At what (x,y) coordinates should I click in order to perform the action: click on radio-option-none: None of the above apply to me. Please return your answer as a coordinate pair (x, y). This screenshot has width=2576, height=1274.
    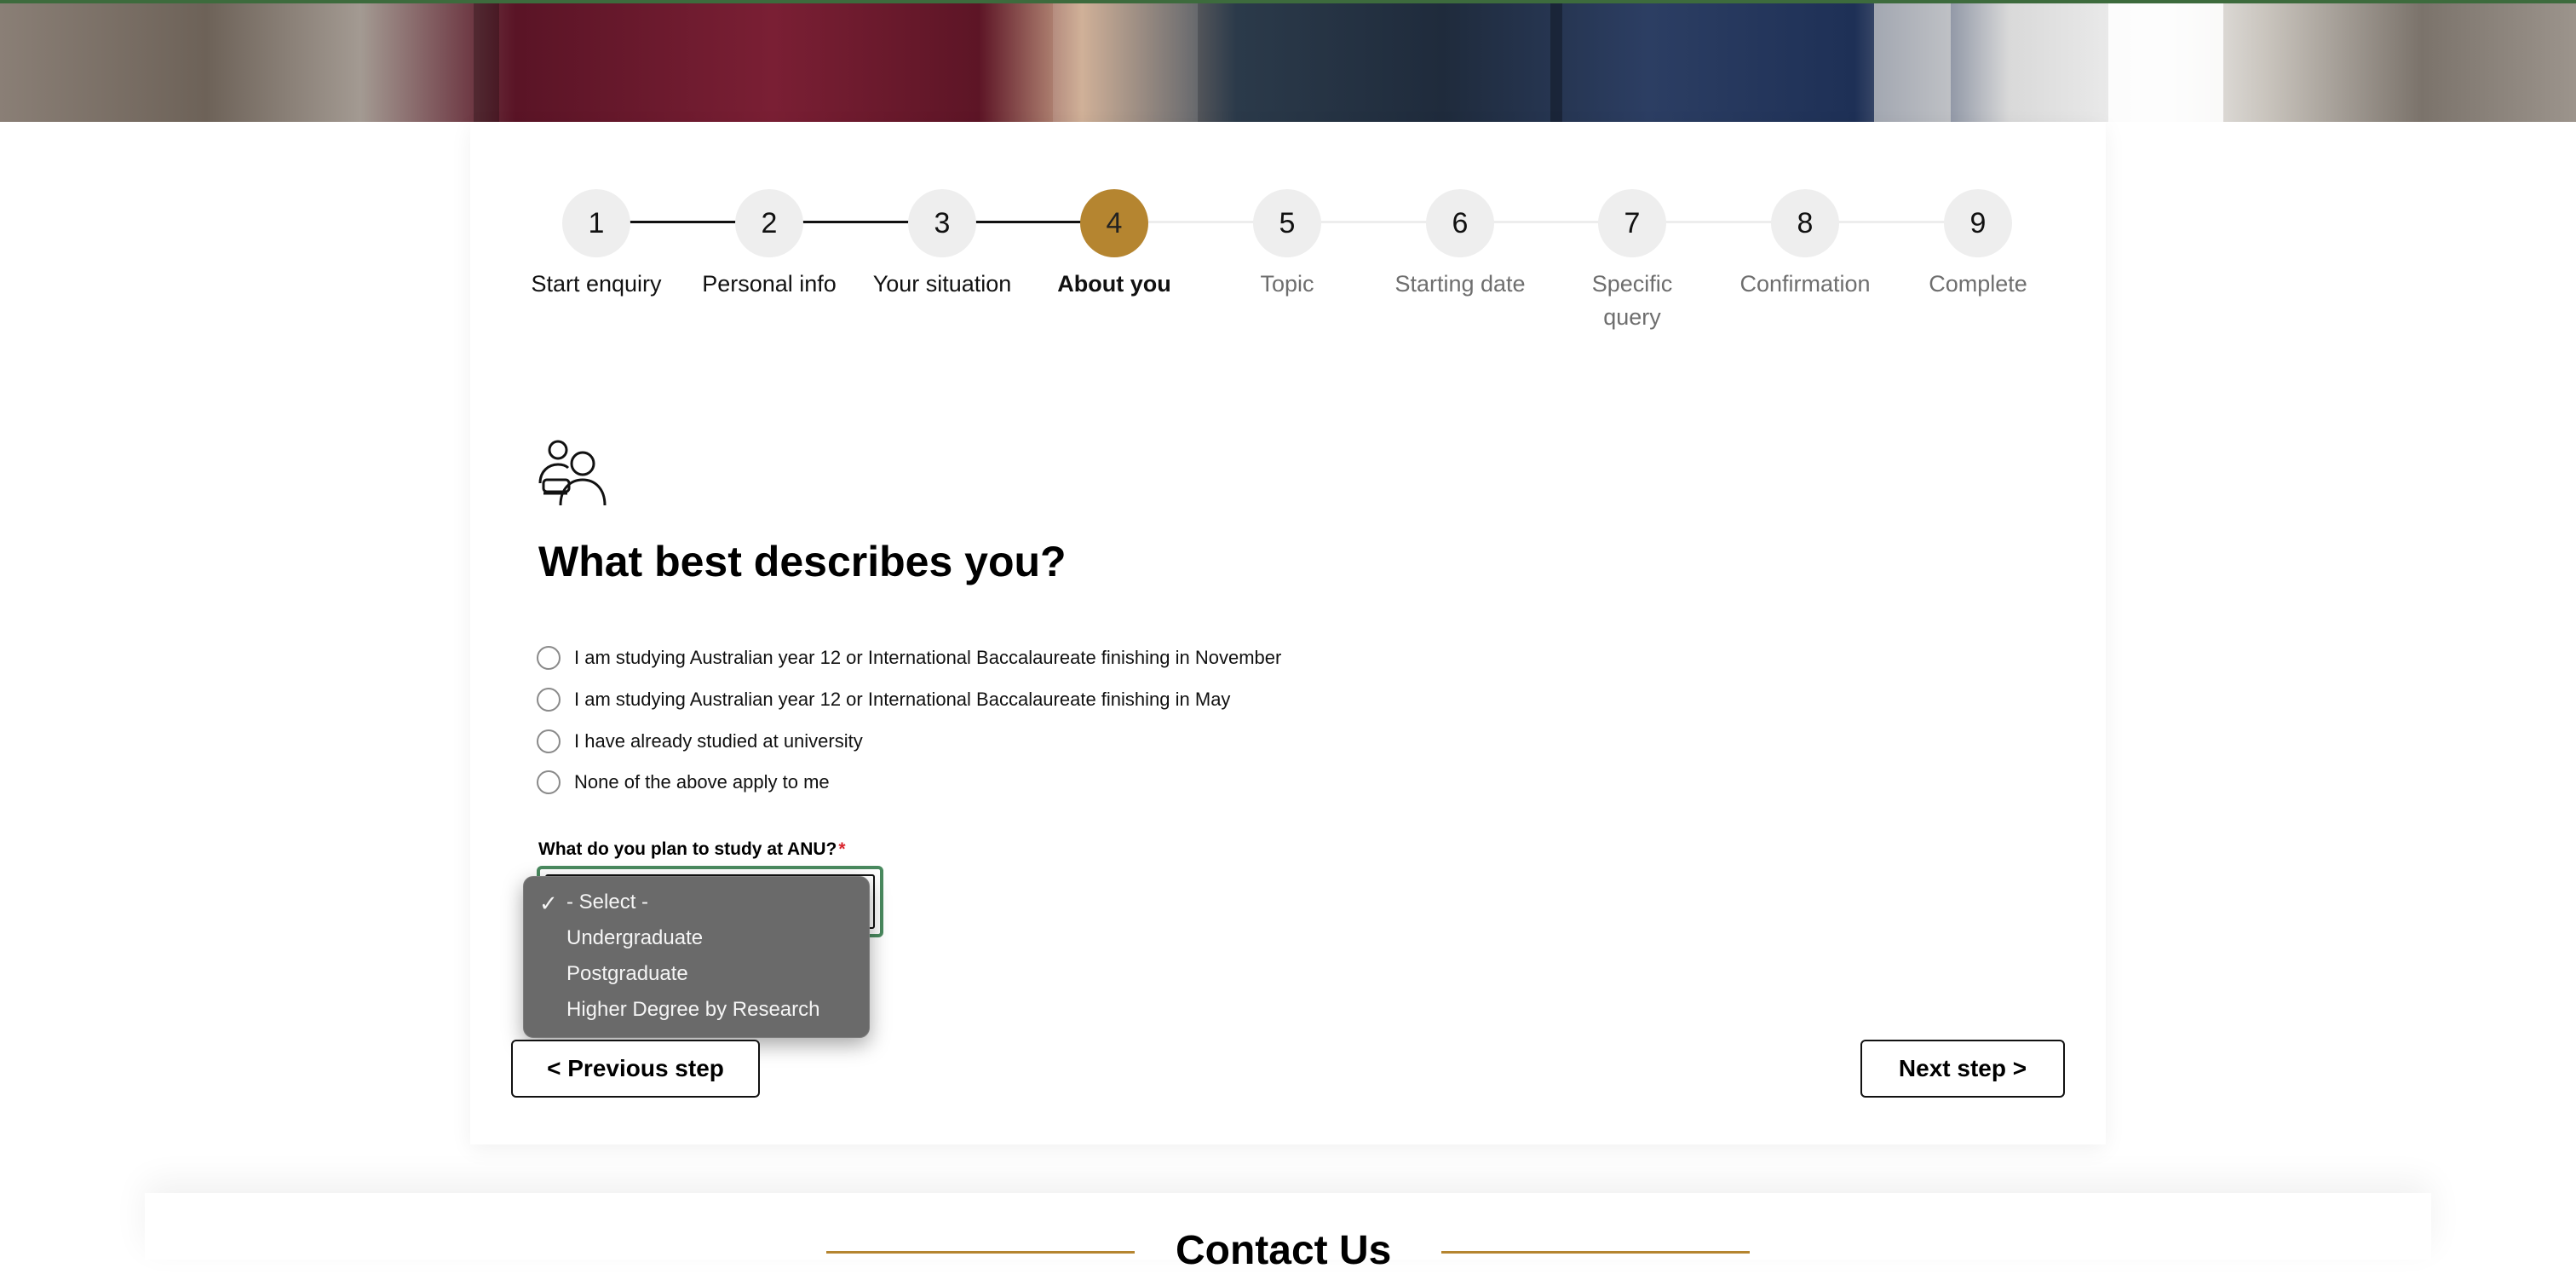
    Looking at the image, I should click on (684, 782).